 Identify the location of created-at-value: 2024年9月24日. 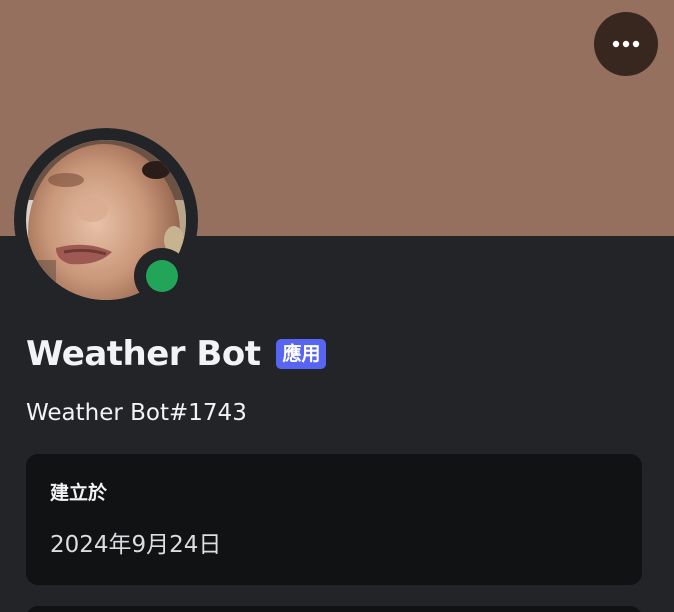
(136, 545).